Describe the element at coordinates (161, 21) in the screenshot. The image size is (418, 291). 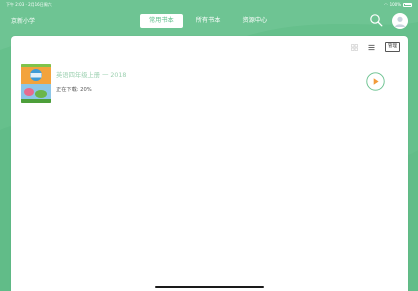
I see `tab-common-books: 常用书本` at that location.